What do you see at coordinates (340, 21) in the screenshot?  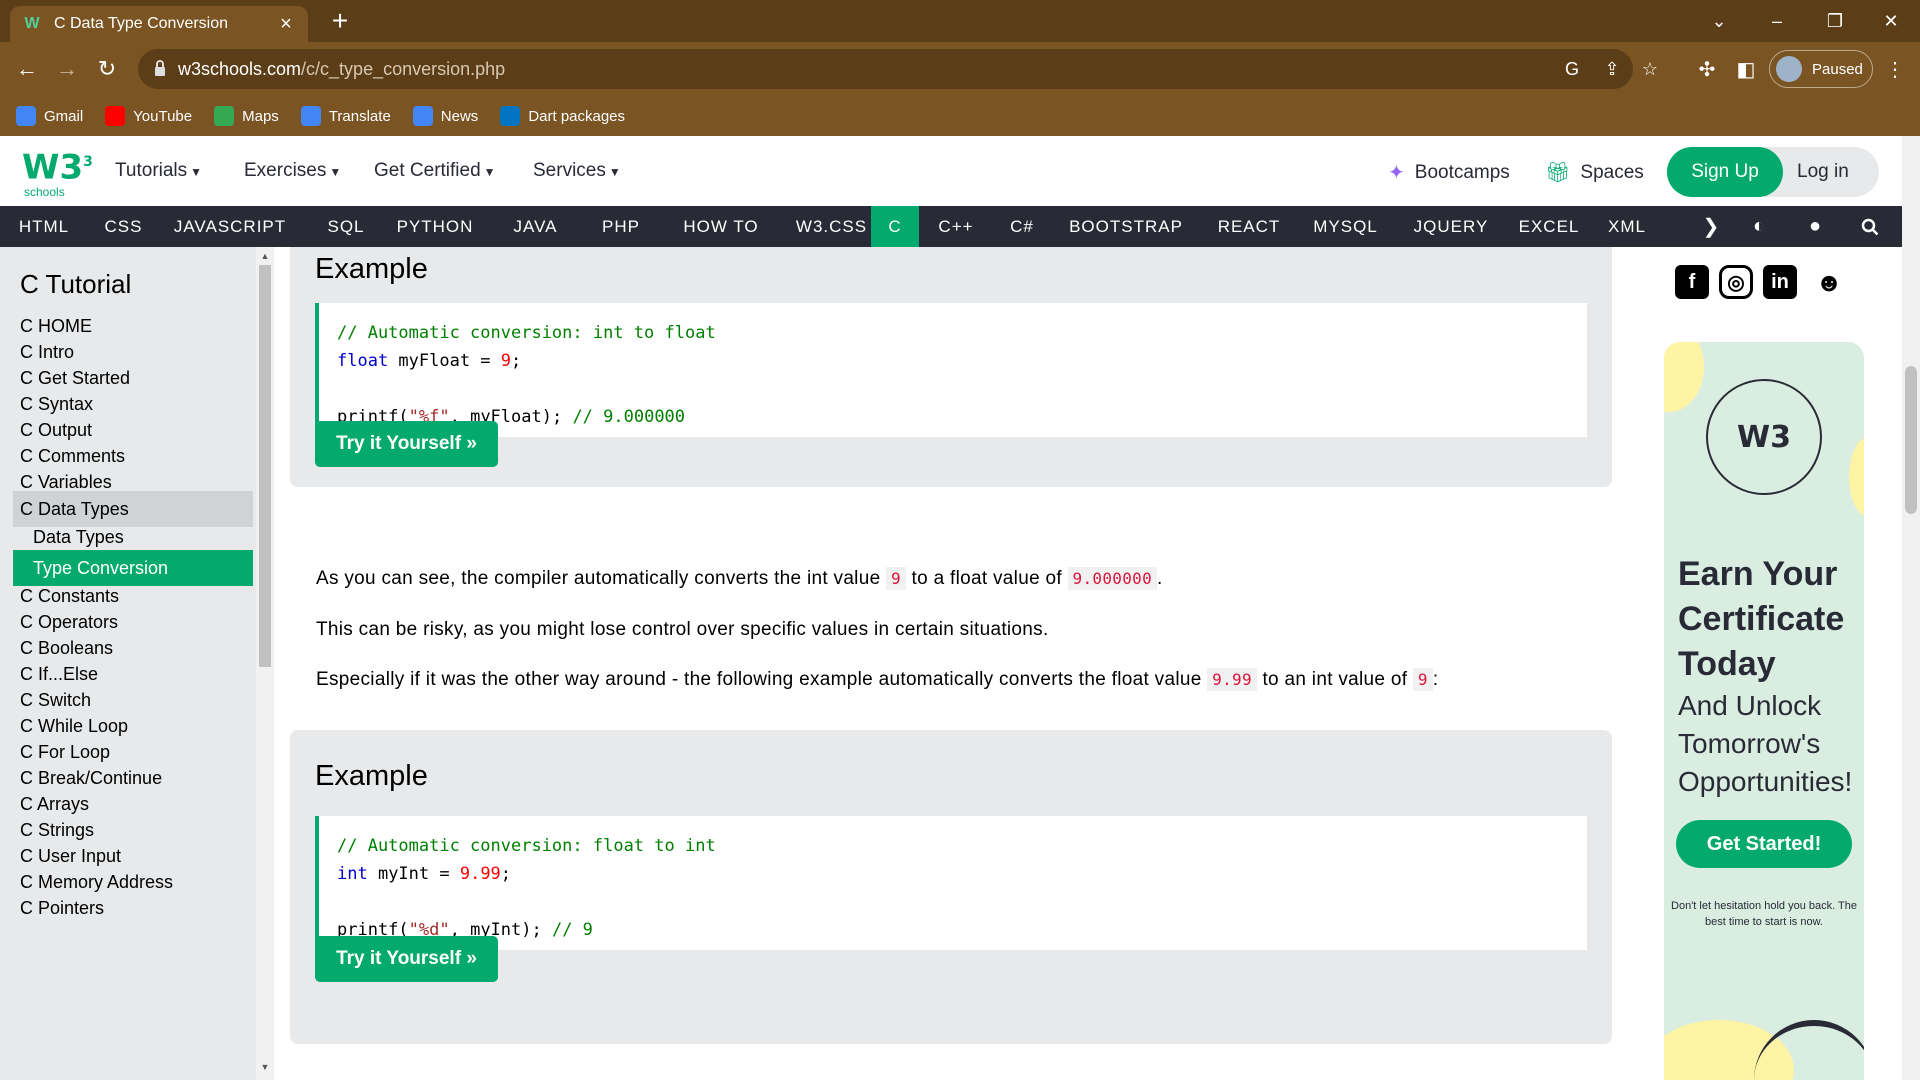 I see `new-tab-icon: +` at bounding box center [340, 21].